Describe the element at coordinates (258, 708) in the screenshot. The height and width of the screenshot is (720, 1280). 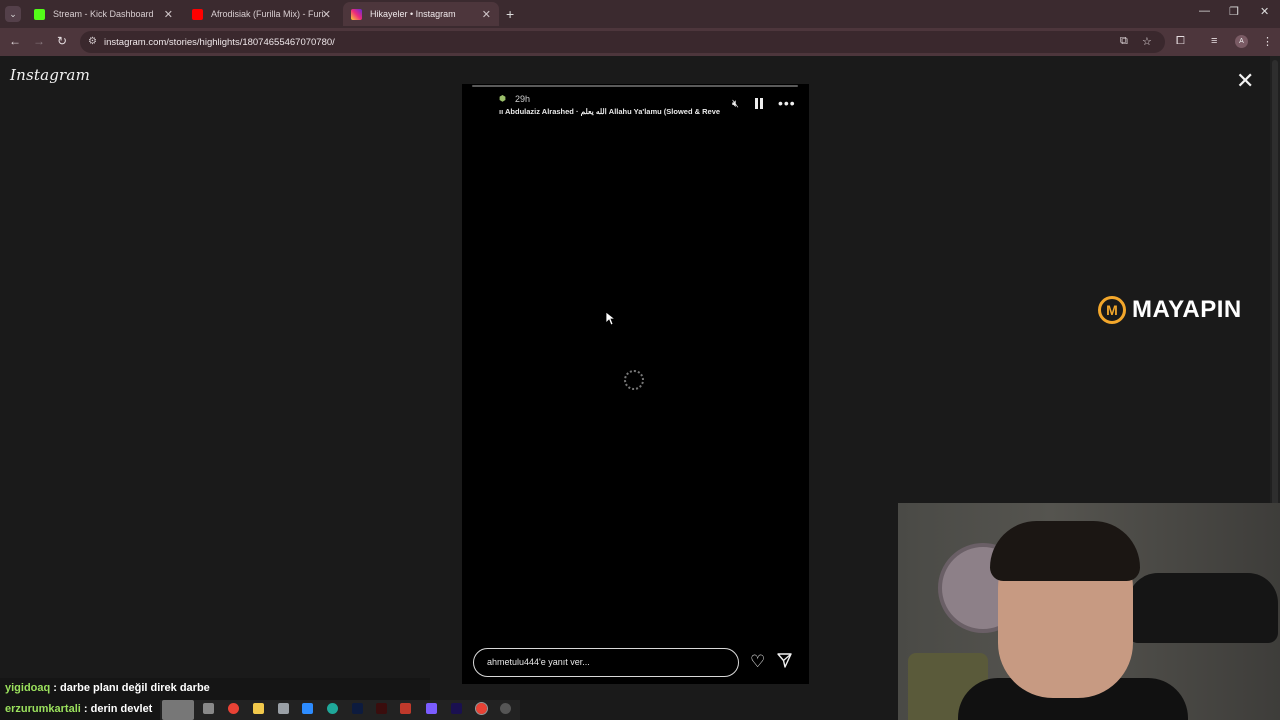
I see `file-explorer-icon` at that location.